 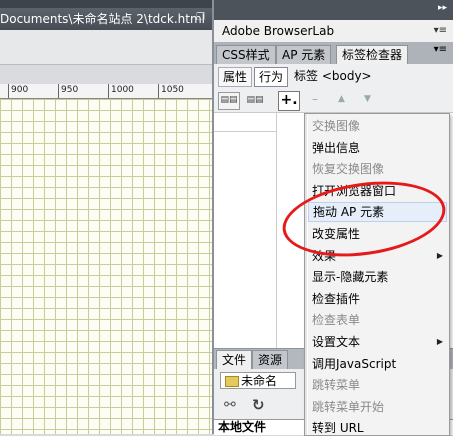 I want to click on add-behavior-button: +., so click(x=289, y=101).